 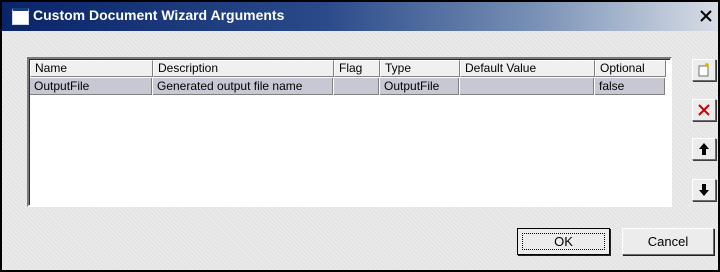 I want to click on cell-type: OutputFile, so click(x=419, y=86).